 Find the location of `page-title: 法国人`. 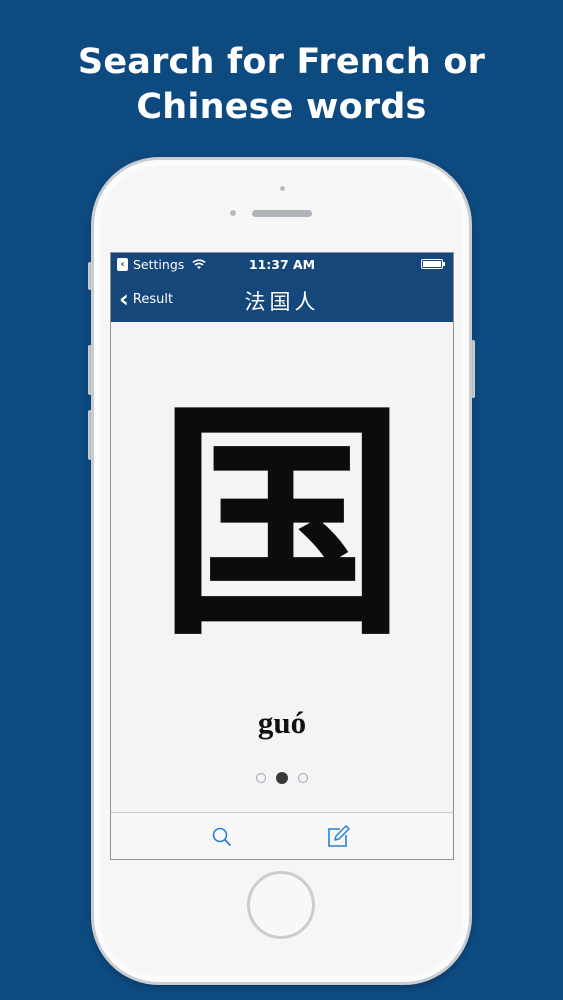

page-title: 法国人 is located at coordinates (282, 302).